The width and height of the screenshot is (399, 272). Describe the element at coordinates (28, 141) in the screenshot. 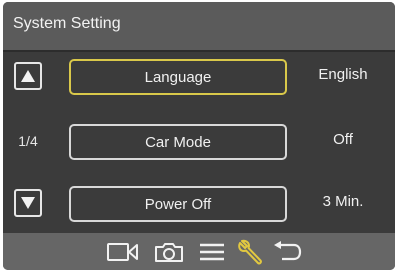

I see `page-indicator: 1/4` at that location.